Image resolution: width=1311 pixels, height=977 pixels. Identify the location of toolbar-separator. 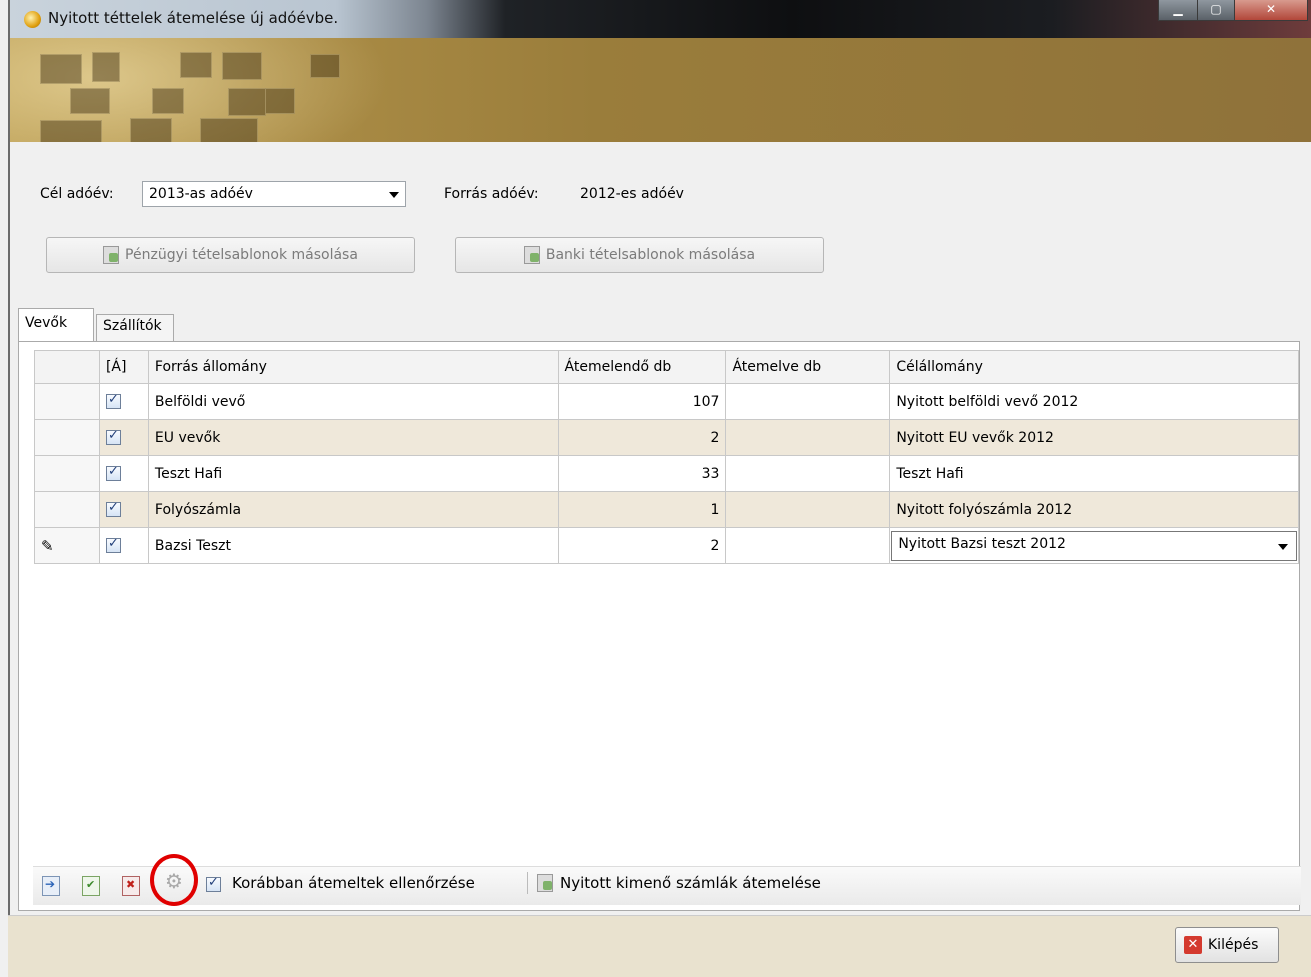
(527, 883).